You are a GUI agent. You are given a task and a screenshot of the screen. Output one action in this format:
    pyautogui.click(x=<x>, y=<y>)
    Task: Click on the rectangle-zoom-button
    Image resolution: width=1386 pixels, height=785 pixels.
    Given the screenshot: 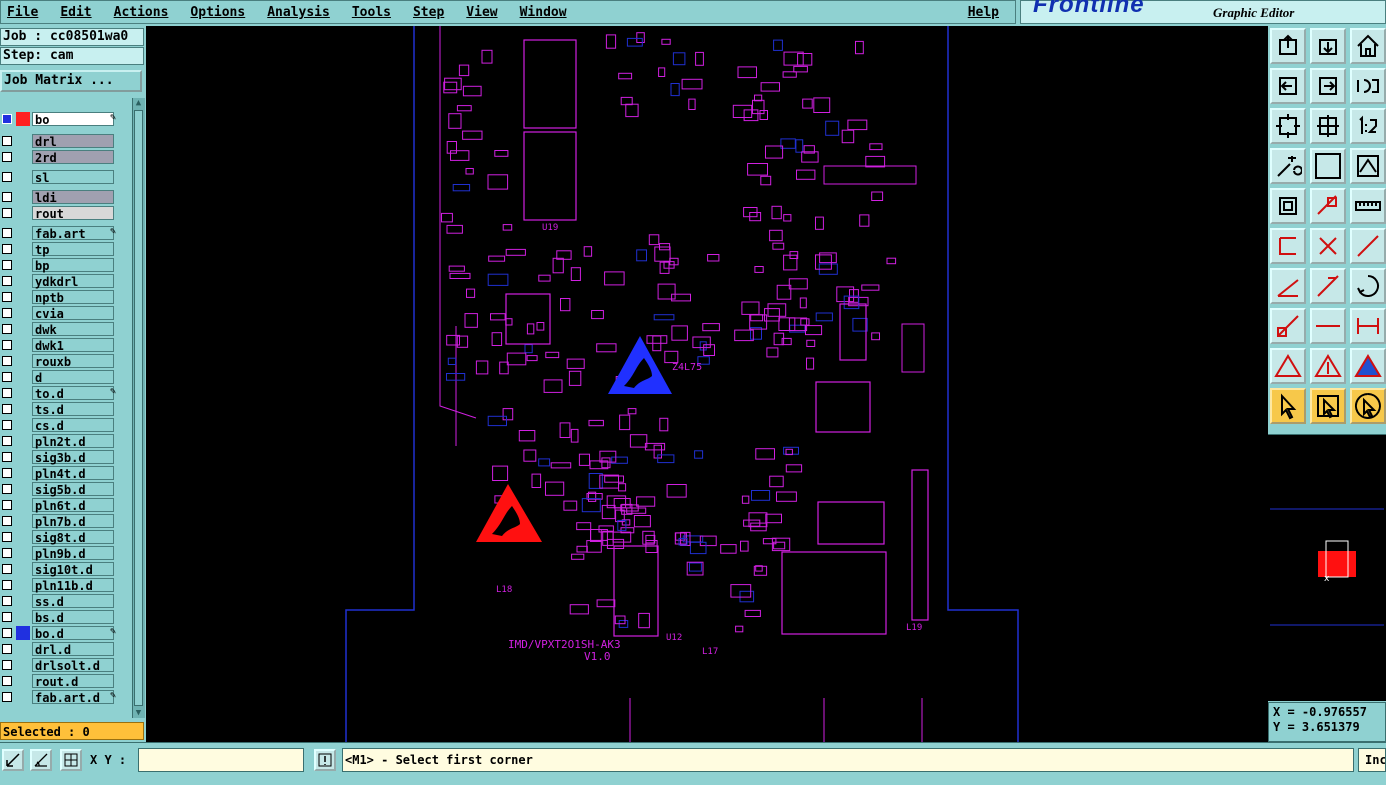 What is the action you would take?
    pyautogui.click(x=1328, y=206)
    